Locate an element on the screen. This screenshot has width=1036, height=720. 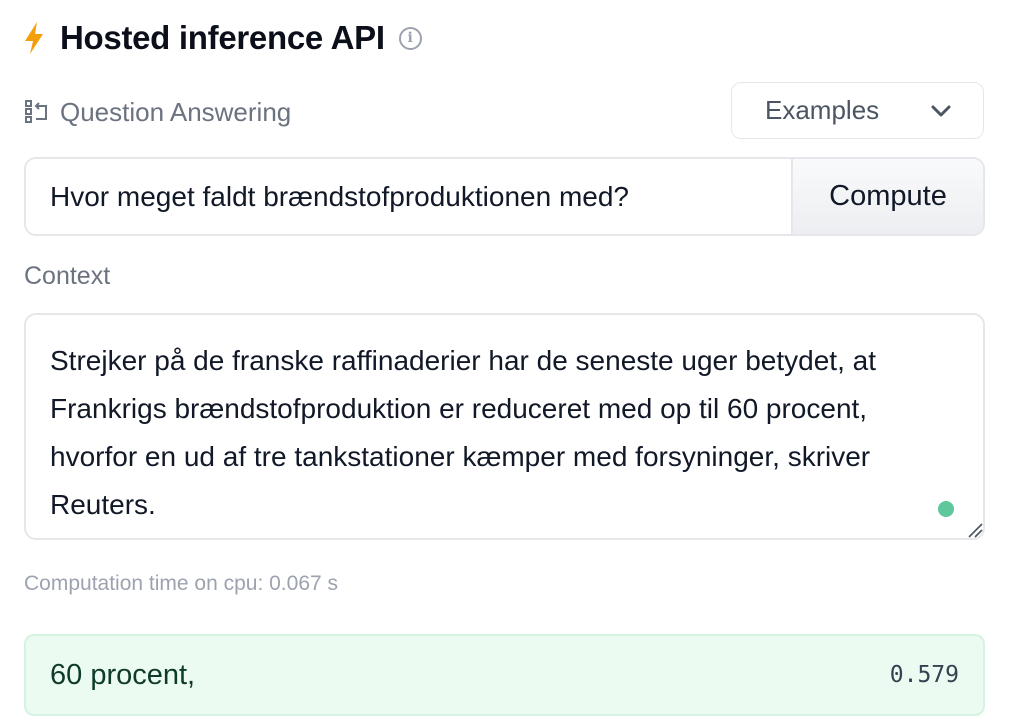
compute-button: Compute is located at coordinates (887, 196).